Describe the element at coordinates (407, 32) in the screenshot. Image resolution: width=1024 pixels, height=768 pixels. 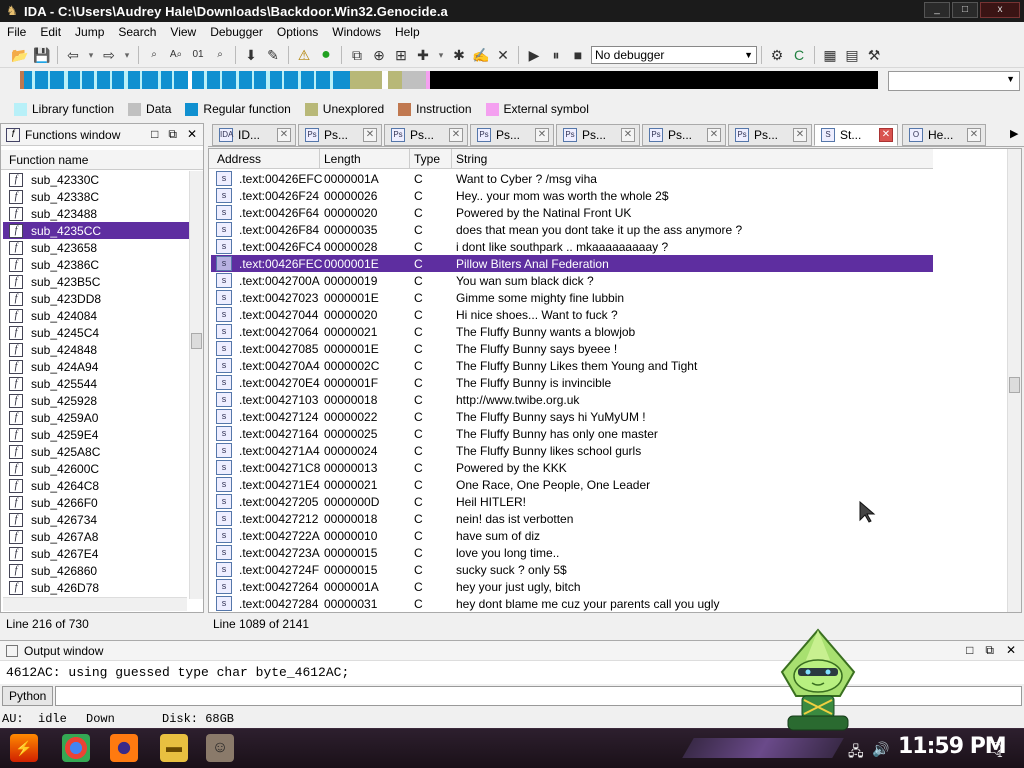
I see `menu-help: Help` at that location.